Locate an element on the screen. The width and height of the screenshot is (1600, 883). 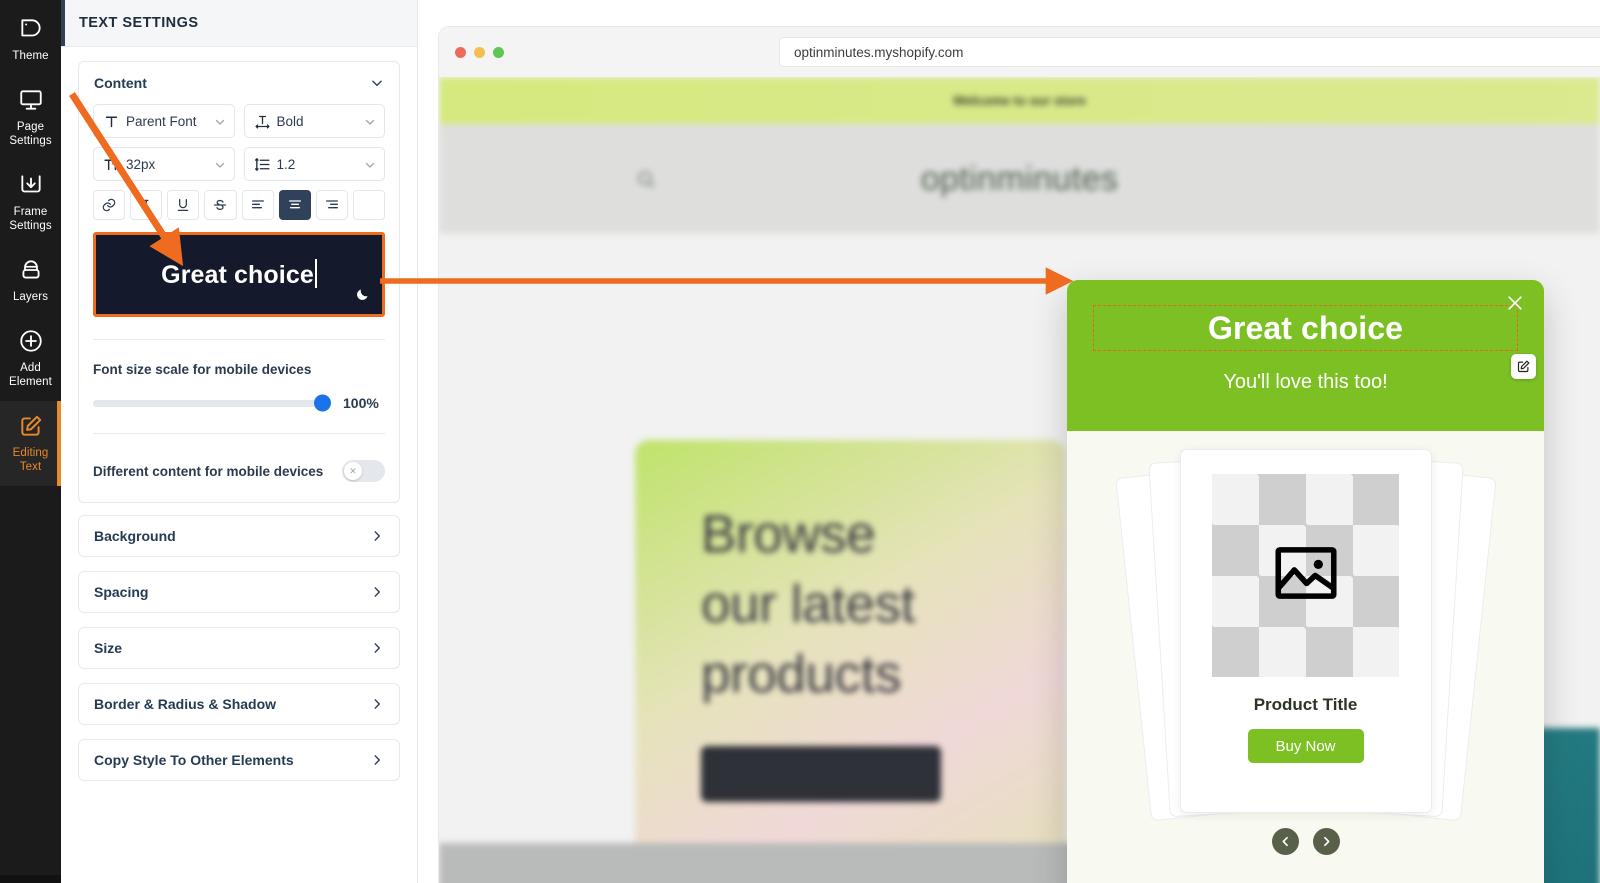
edit-pencil-icon is located at coordinates (1523, 366).